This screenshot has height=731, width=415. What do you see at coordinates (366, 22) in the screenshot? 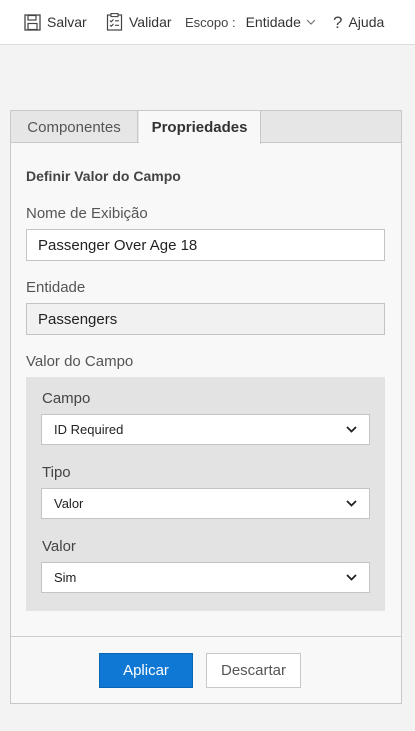
I see `help-label: Ajuda` at bounding box center [366, 22].